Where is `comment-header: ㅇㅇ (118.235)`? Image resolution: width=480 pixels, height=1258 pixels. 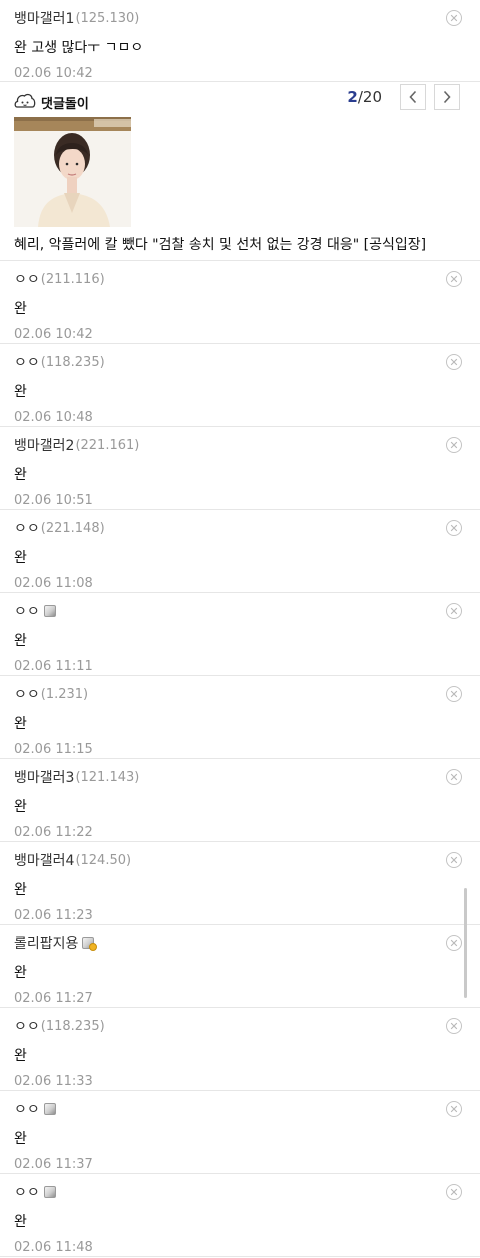 comment-header: ㅇㅇ (118.235) is located at coordinates (240, 1026).